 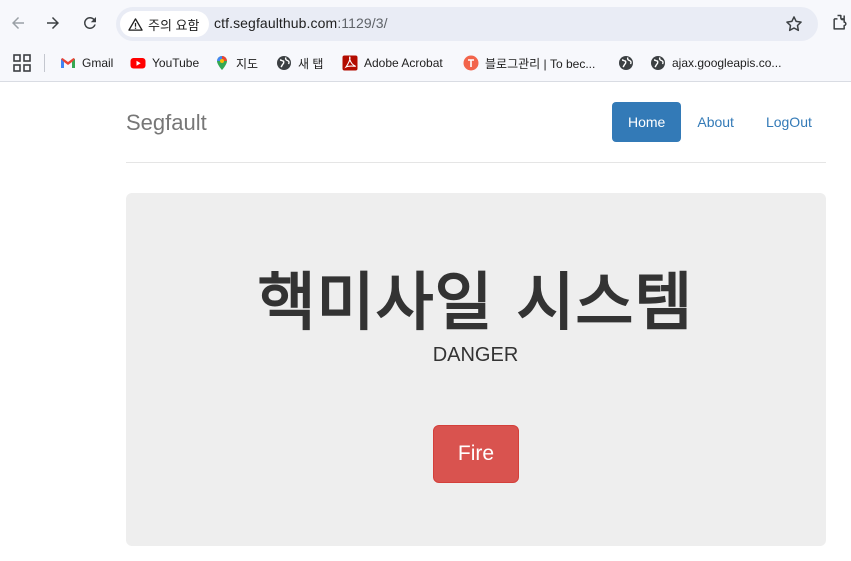 I want to click on url-path: :1129/3/, so click(x=362, y=23).